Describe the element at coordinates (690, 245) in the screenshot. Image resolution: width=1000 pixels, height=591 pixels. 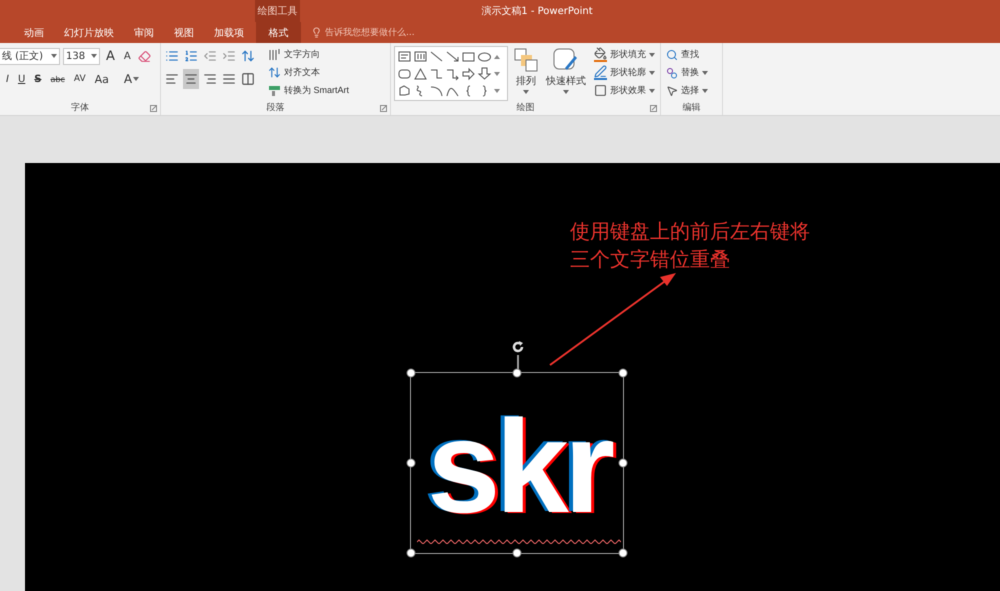
I see `annotation-text: 使用键盘上的前后左右键将三个文字错位重叠` at that location.